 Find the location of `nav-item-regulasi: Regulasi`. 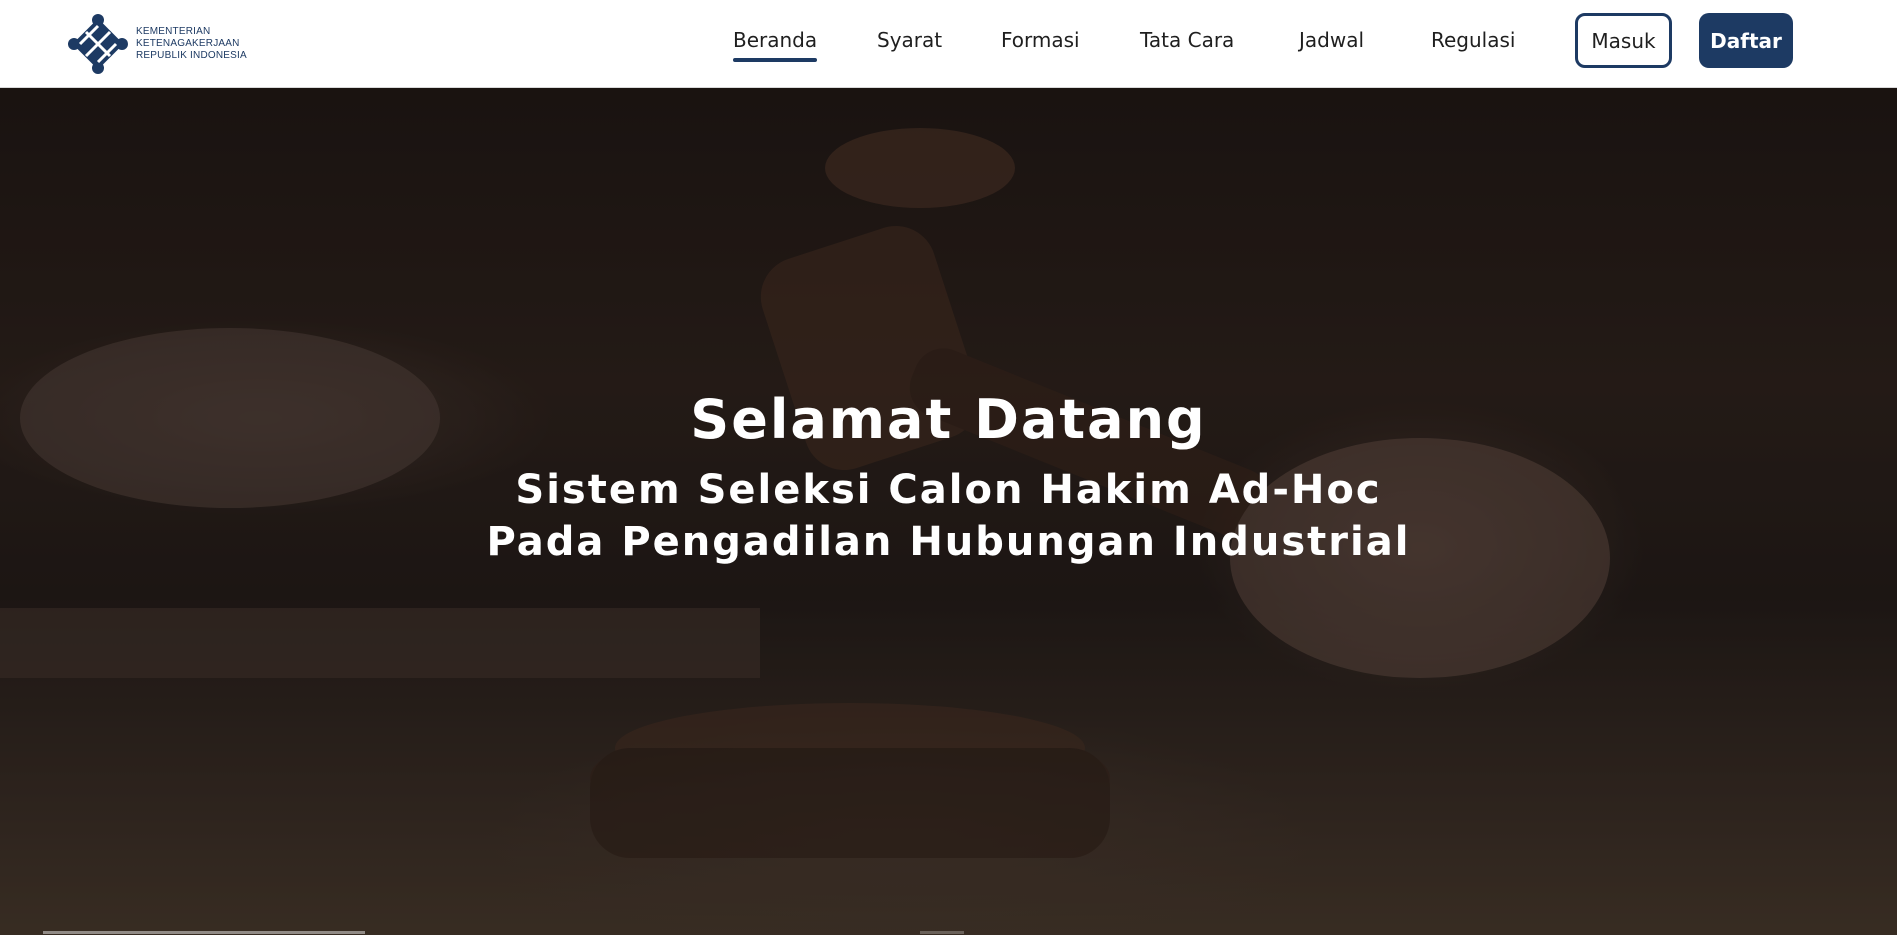

nav-item-regulasi: Regulasi is located at coordinates (1473, 42).